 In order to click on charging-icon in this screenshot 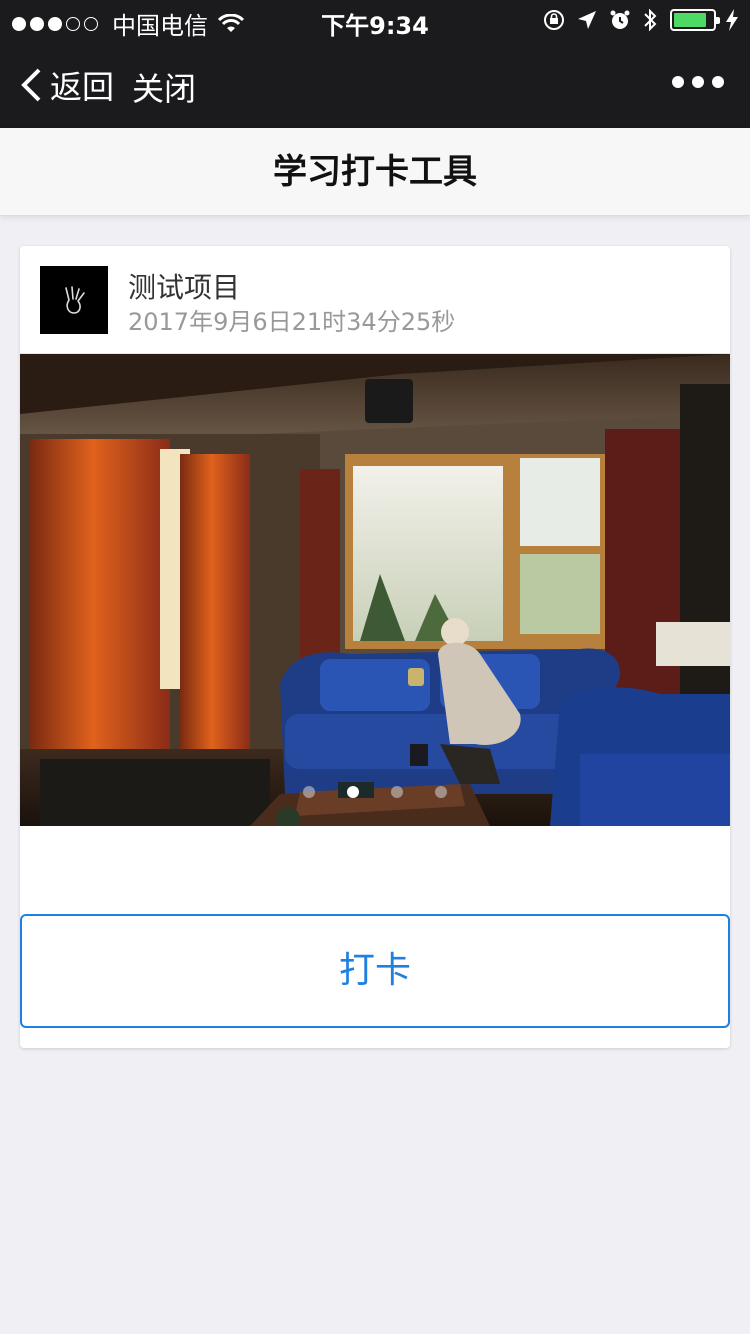, I will do `click(732, 20)`.